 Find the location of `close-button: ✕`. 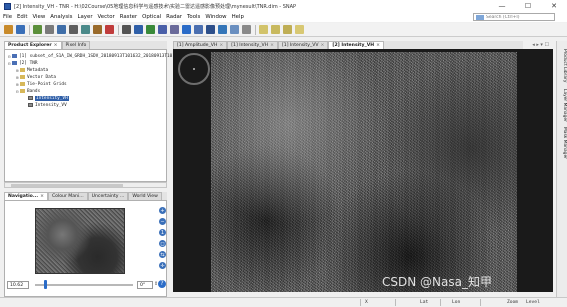

close-button: ✕ is located at coordinates (554, 6).